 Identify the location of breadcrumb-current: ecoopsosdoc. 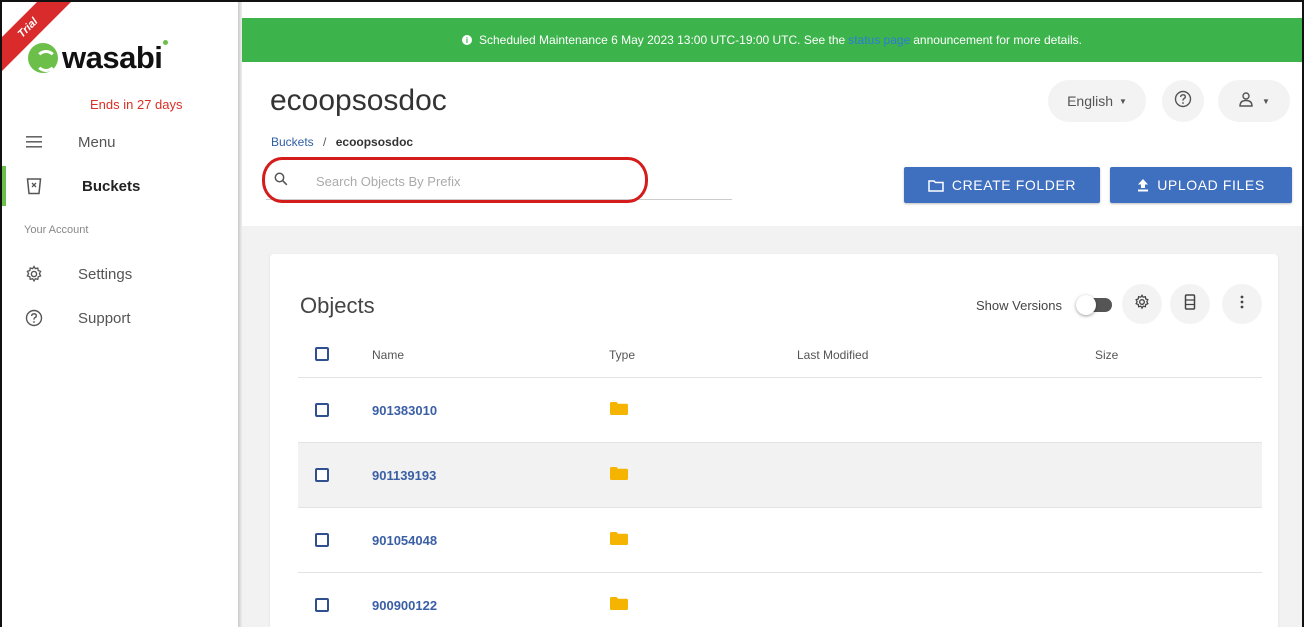
(374, 142).